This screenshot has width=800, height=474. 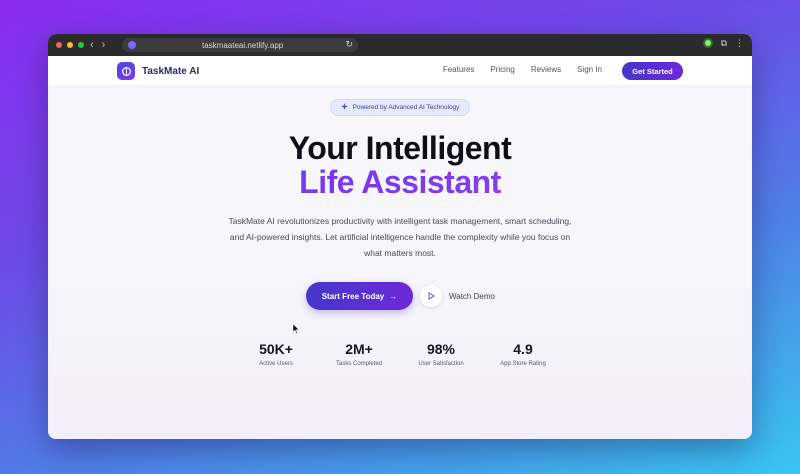 I want to click on stat-label: User Satisfaction, so click(x=441, y=364).